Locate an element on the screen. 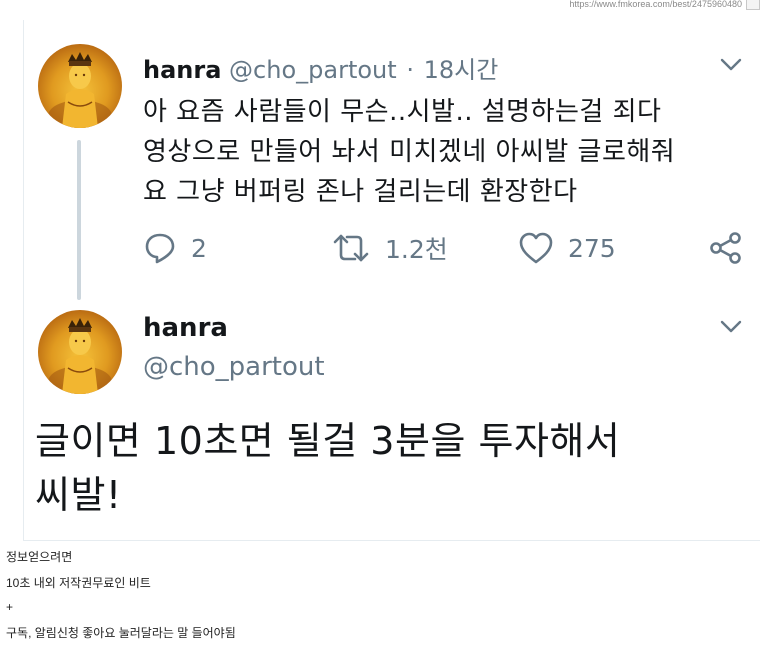  url-text: https://www.fmkorea.com/best/2475960480 is located at coordinates (655, 4).